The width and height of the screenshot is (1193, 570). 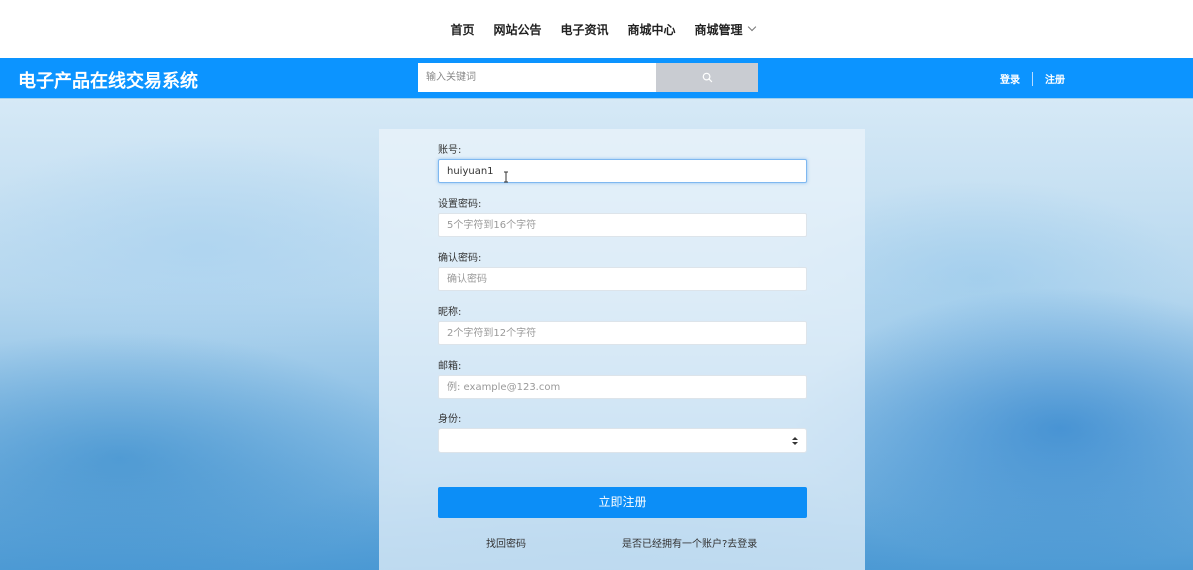 I want to click on auth-links: 登录 注册, so click(x=1032, y=78).